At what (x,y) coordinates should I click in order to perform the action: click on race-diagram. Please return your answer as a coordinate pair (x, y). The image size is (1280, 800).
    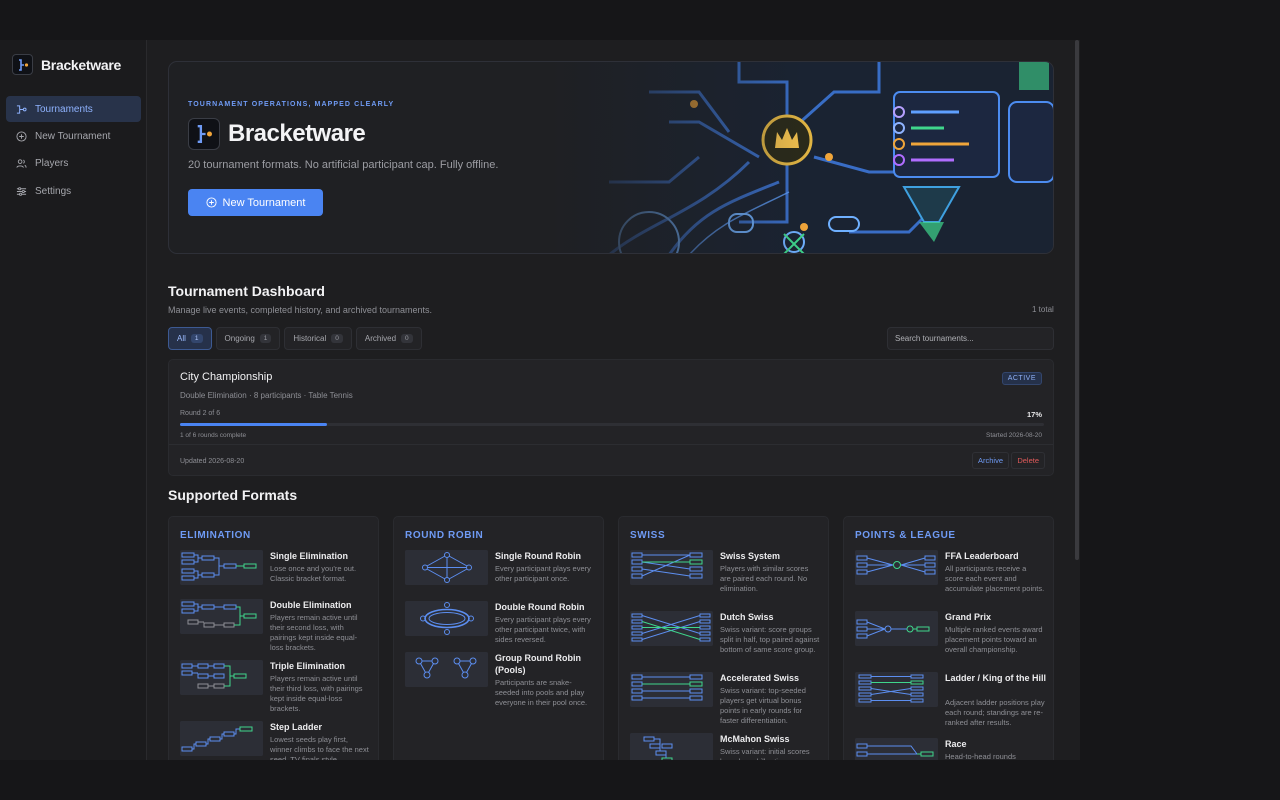
    Looking at the image, I should click on (896, 749).